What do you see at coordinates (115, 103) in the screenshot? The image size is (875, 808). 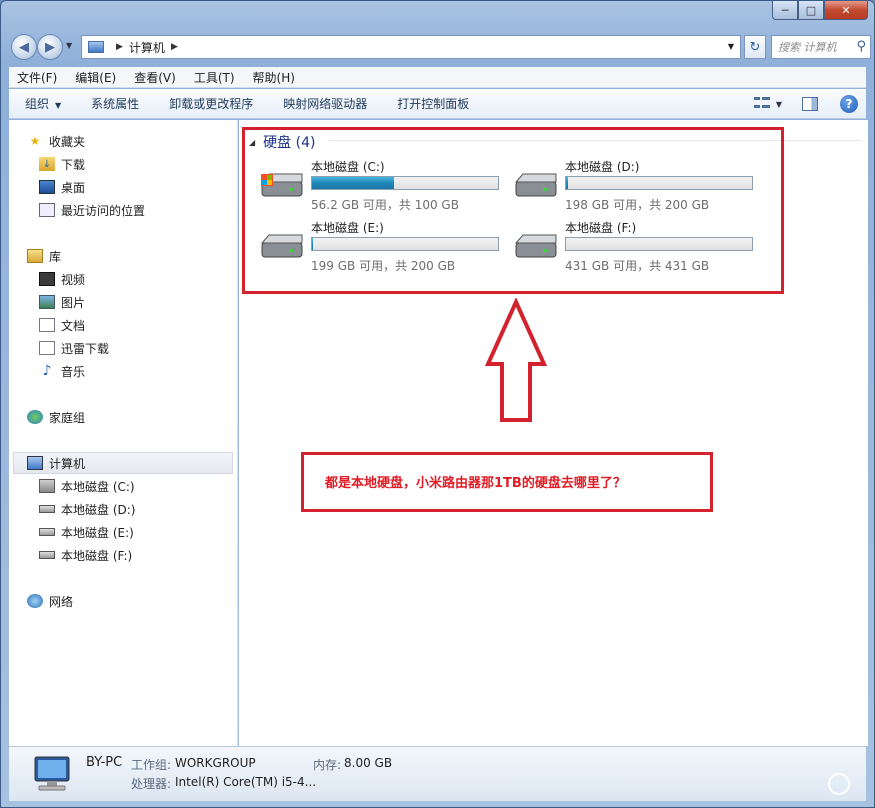 I see `system-properties-button: 系统属性` at bounding box center [115, 103].